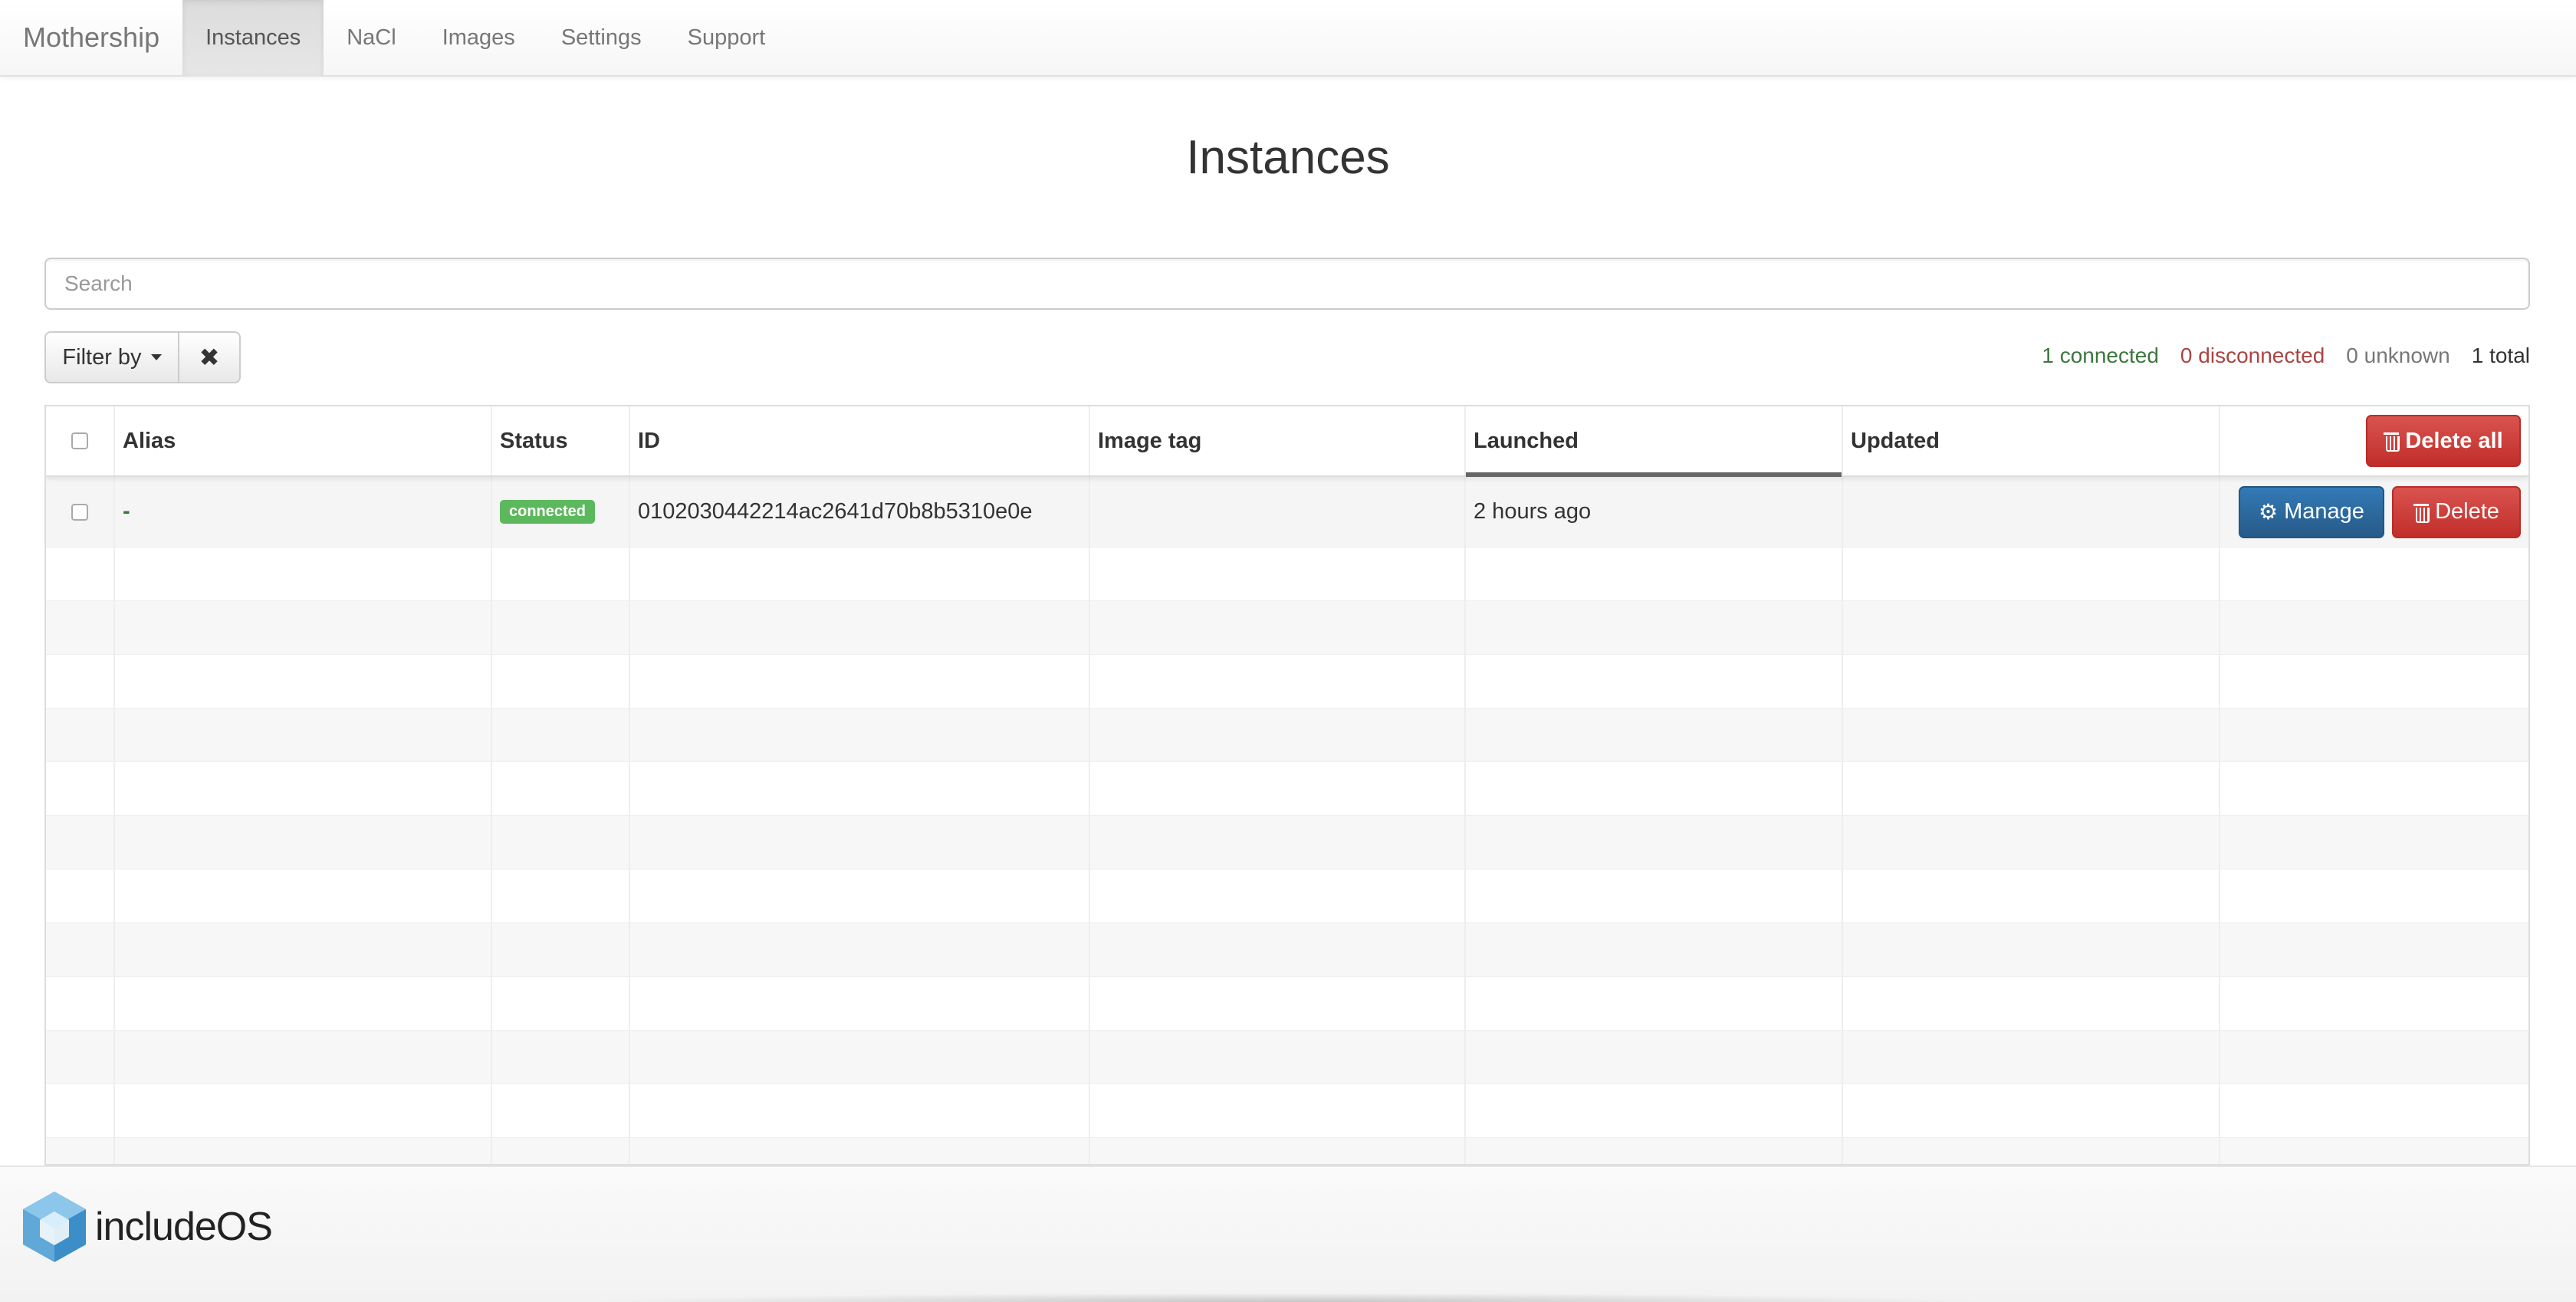  Describe the element at coordinates (1288, 157) in the screenshot. I see `page-title: Instances` at that location.